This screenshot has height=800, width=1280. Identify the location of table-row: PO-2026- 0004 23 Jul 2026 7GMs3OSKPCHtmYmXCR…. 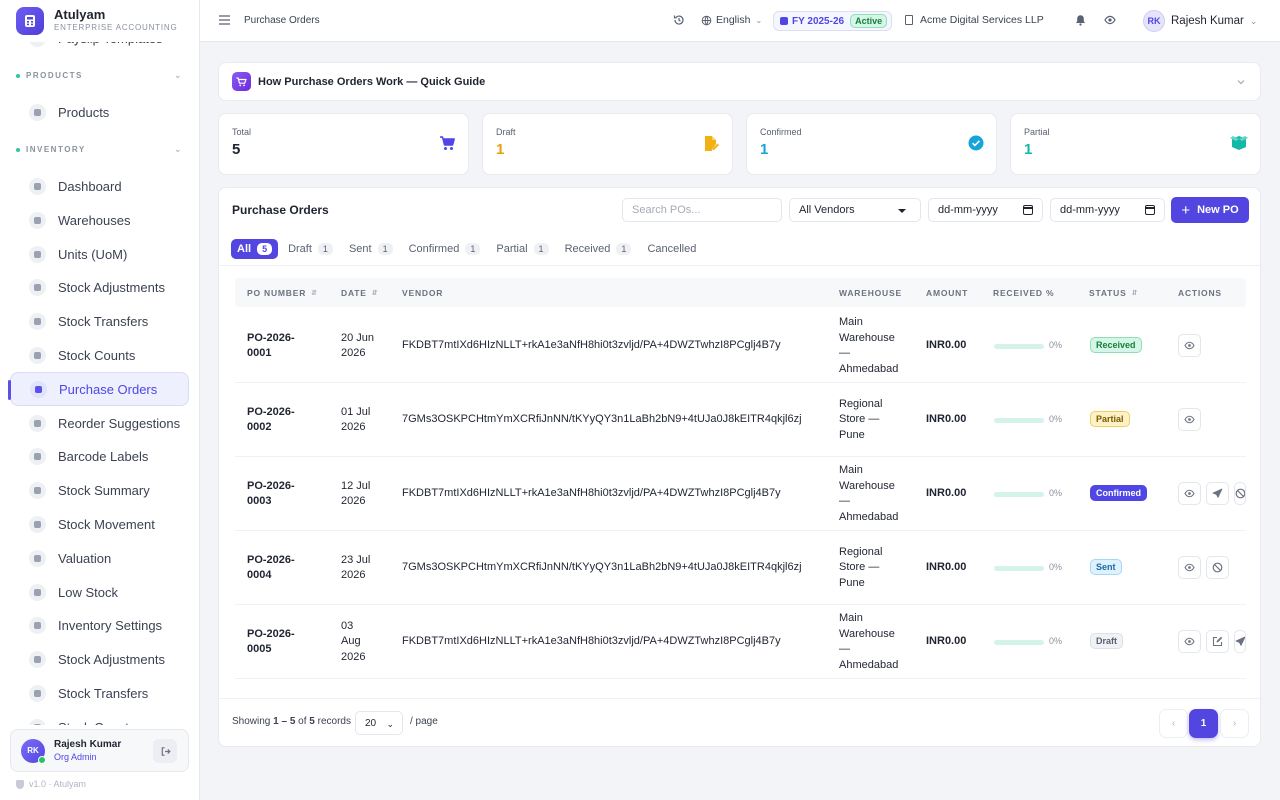
(740, 568).